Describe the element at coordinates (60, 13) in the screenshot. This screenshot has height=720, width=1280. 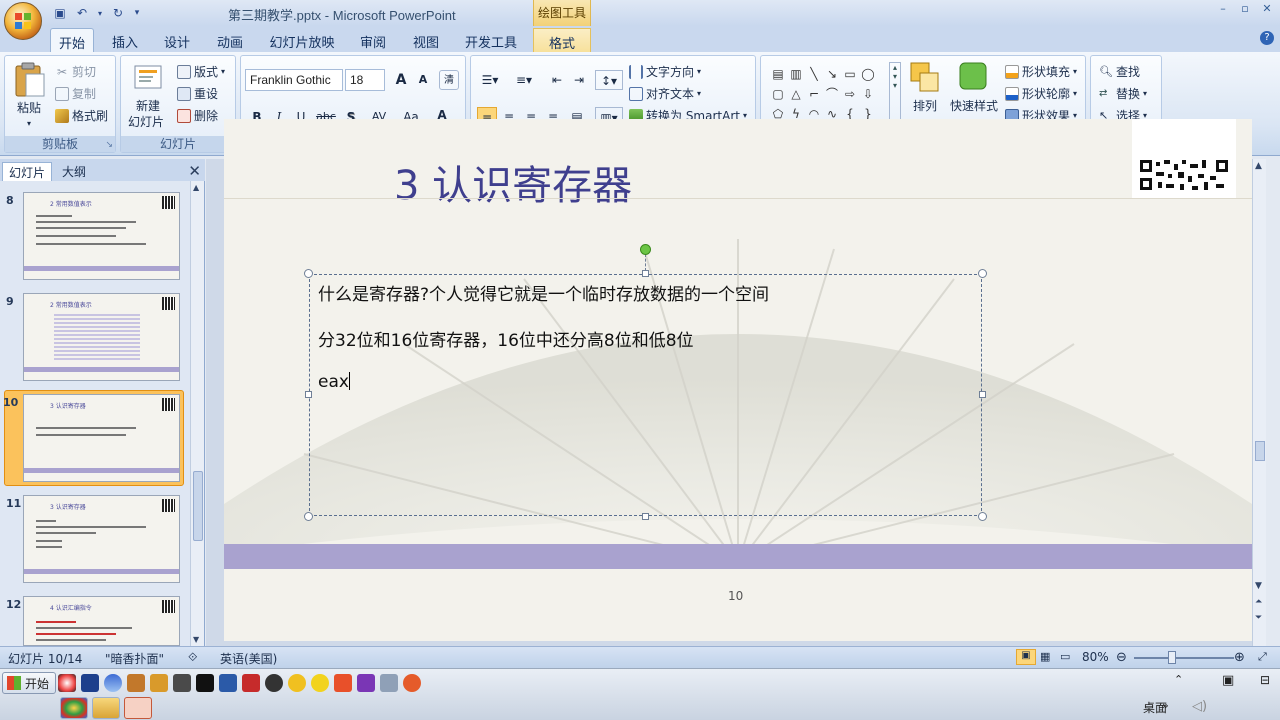
I see `save-icon: ▣` at that location.